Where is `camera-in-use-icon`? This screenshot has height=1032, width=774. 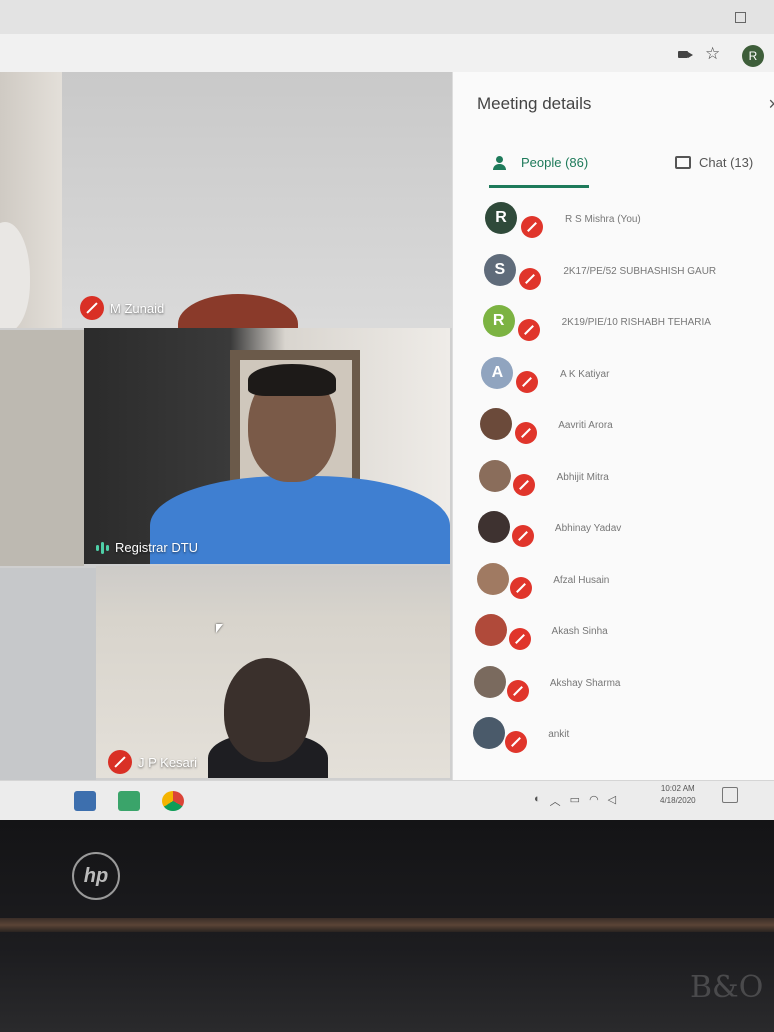 camera-in-use-icon is located at coordinates (685, 54).